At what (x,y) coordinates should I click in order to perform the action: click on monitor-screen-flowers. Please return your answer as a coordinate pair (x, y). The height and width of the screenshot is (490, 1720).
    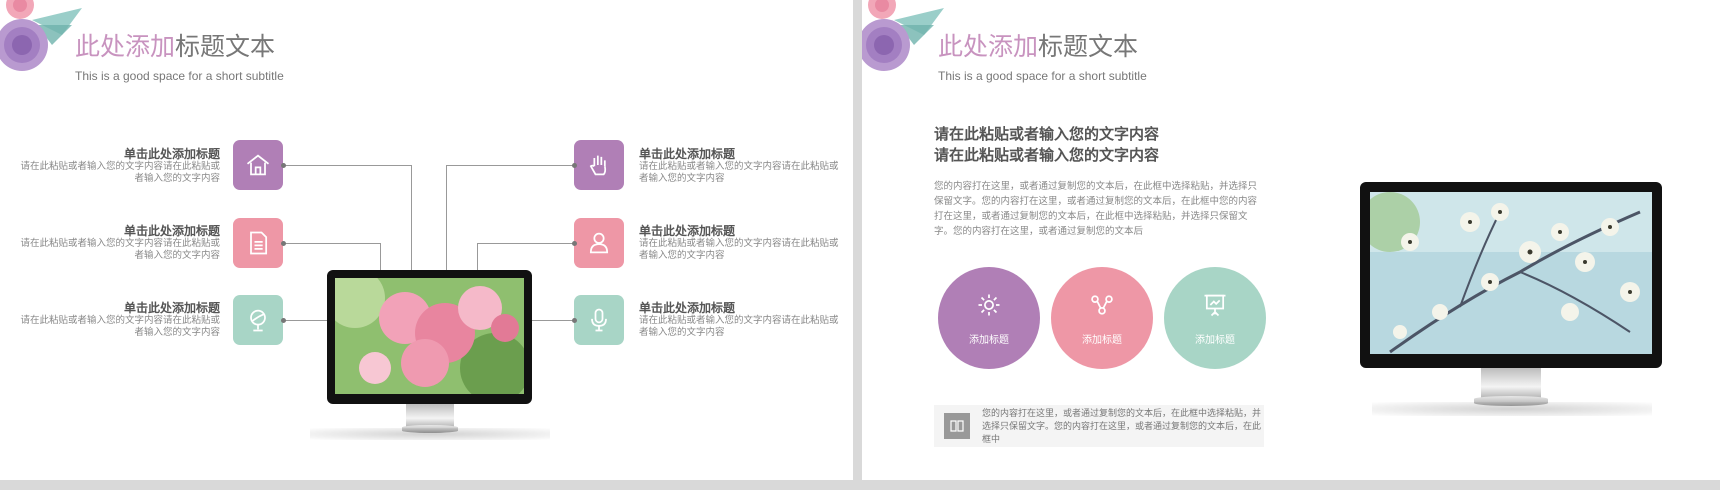
    Looking at the image, I should click on (429, 336).